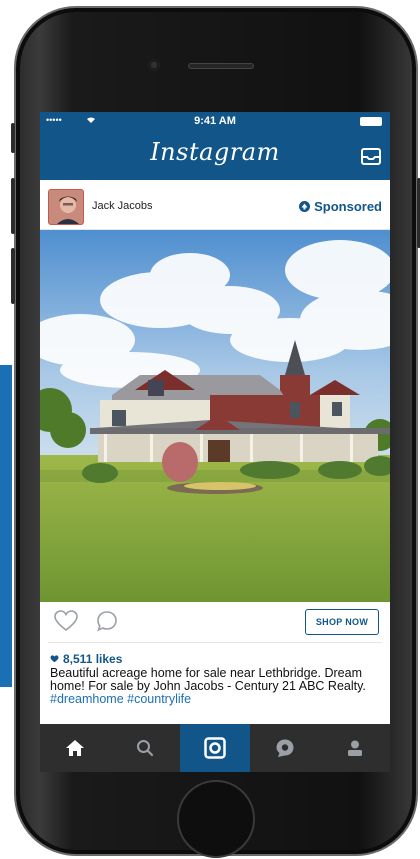 The height and width of the screenshot is (859, 420). What do you see at coordinates (348, 206) in the screenshot?
I see `sponsored-label: Sponsored` at bounding box center [348, 206].